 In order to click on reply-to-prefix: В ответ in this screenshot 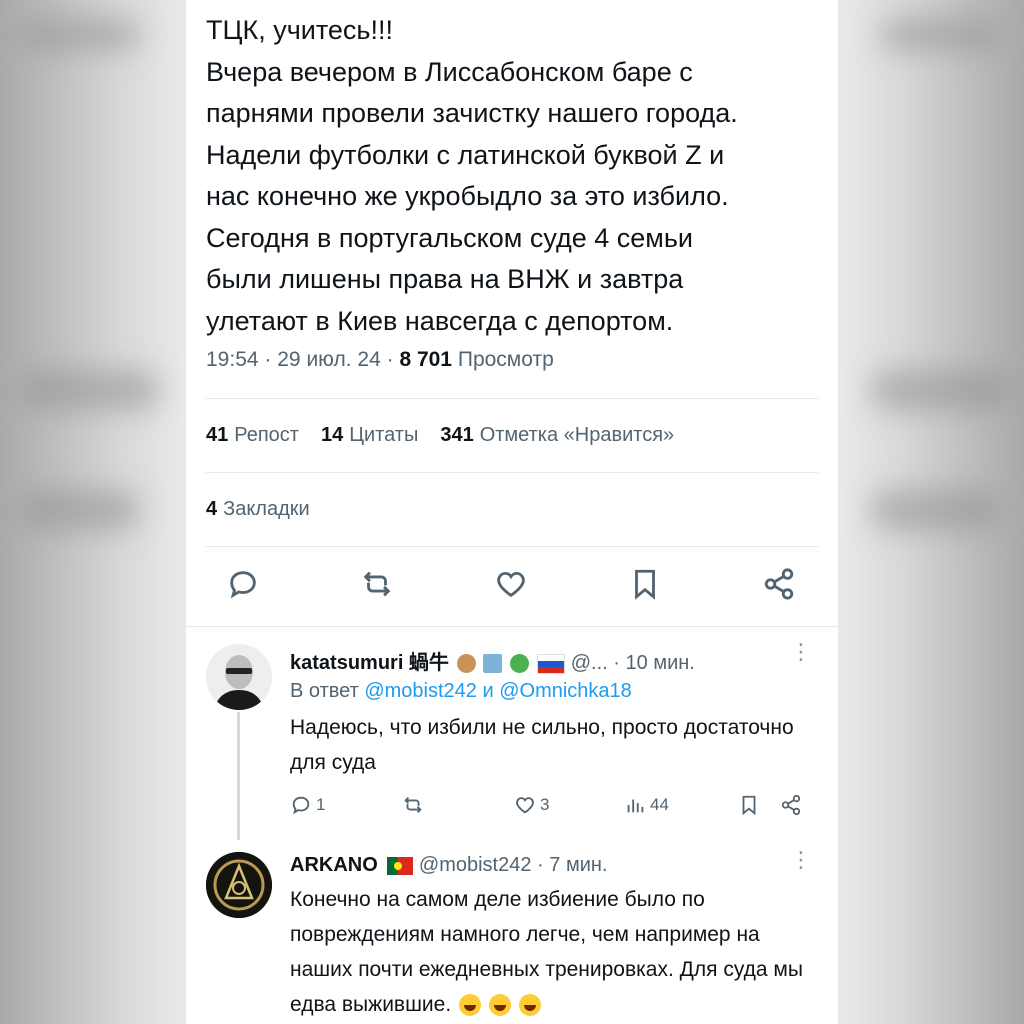, I will do `click(324, 691)`.